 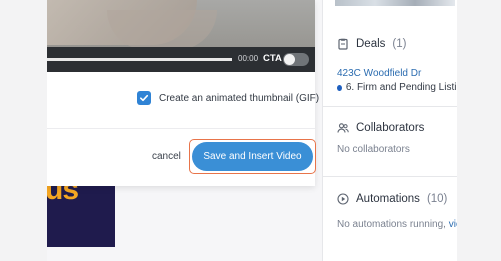 What do you see at coordinates (395, 3) in the screenshot?
I see `media-thumbnail-strip` at bounding box center [395, 3].